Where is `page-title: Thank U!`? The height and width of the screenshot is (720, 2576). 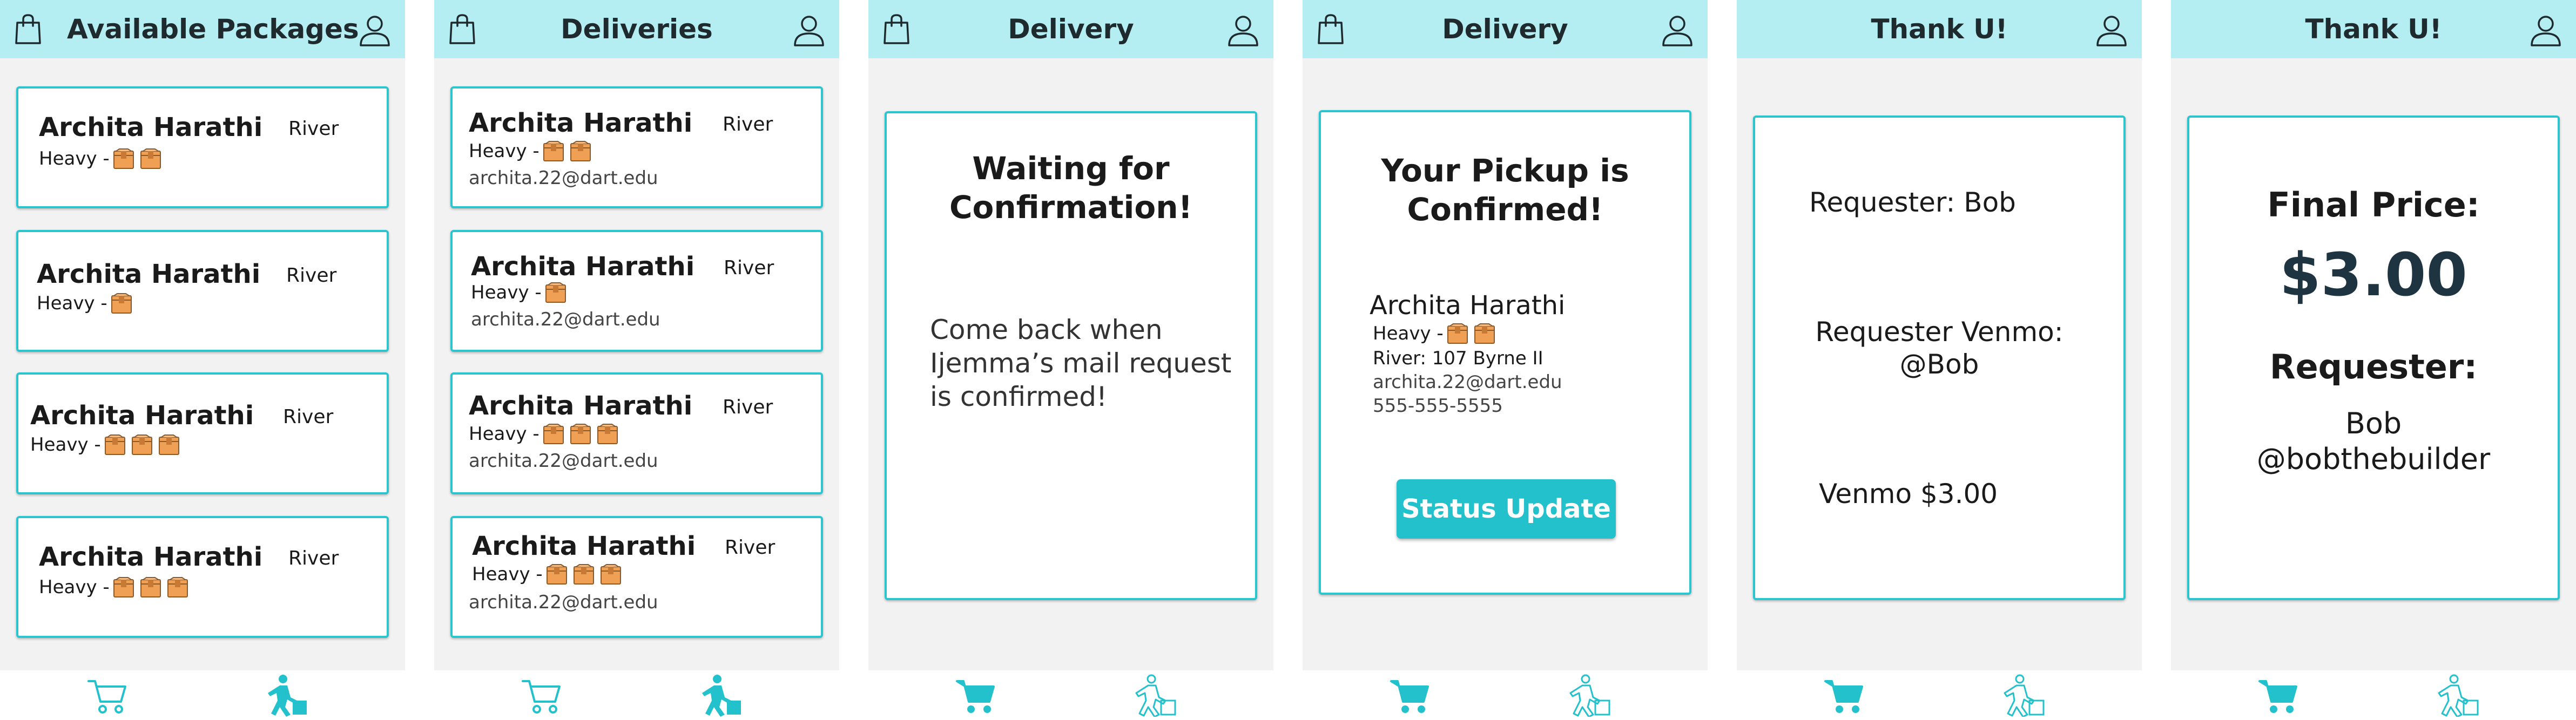 page-title: Thank U! is located at coordinates (1939, 29).